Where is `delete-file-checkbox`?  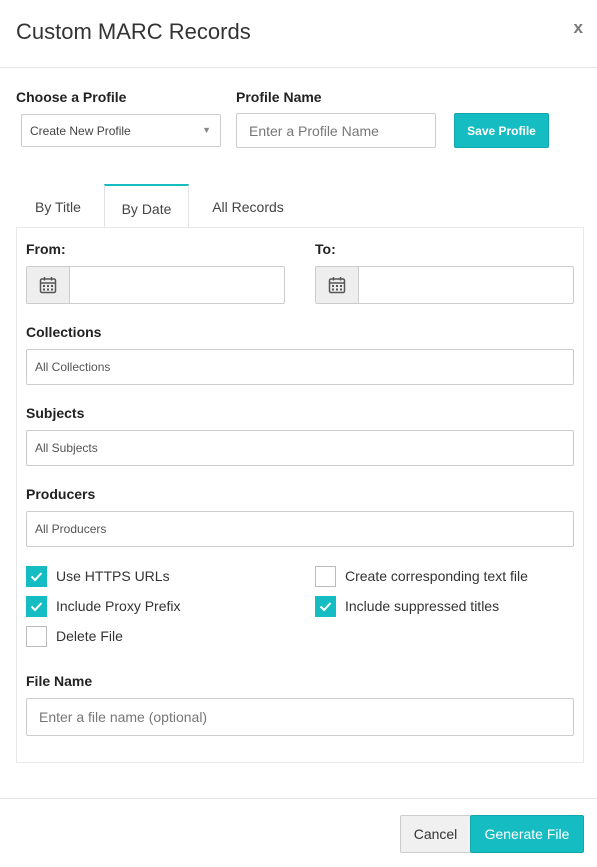 delete-file-checkbox is located at coordinates (36, 636).